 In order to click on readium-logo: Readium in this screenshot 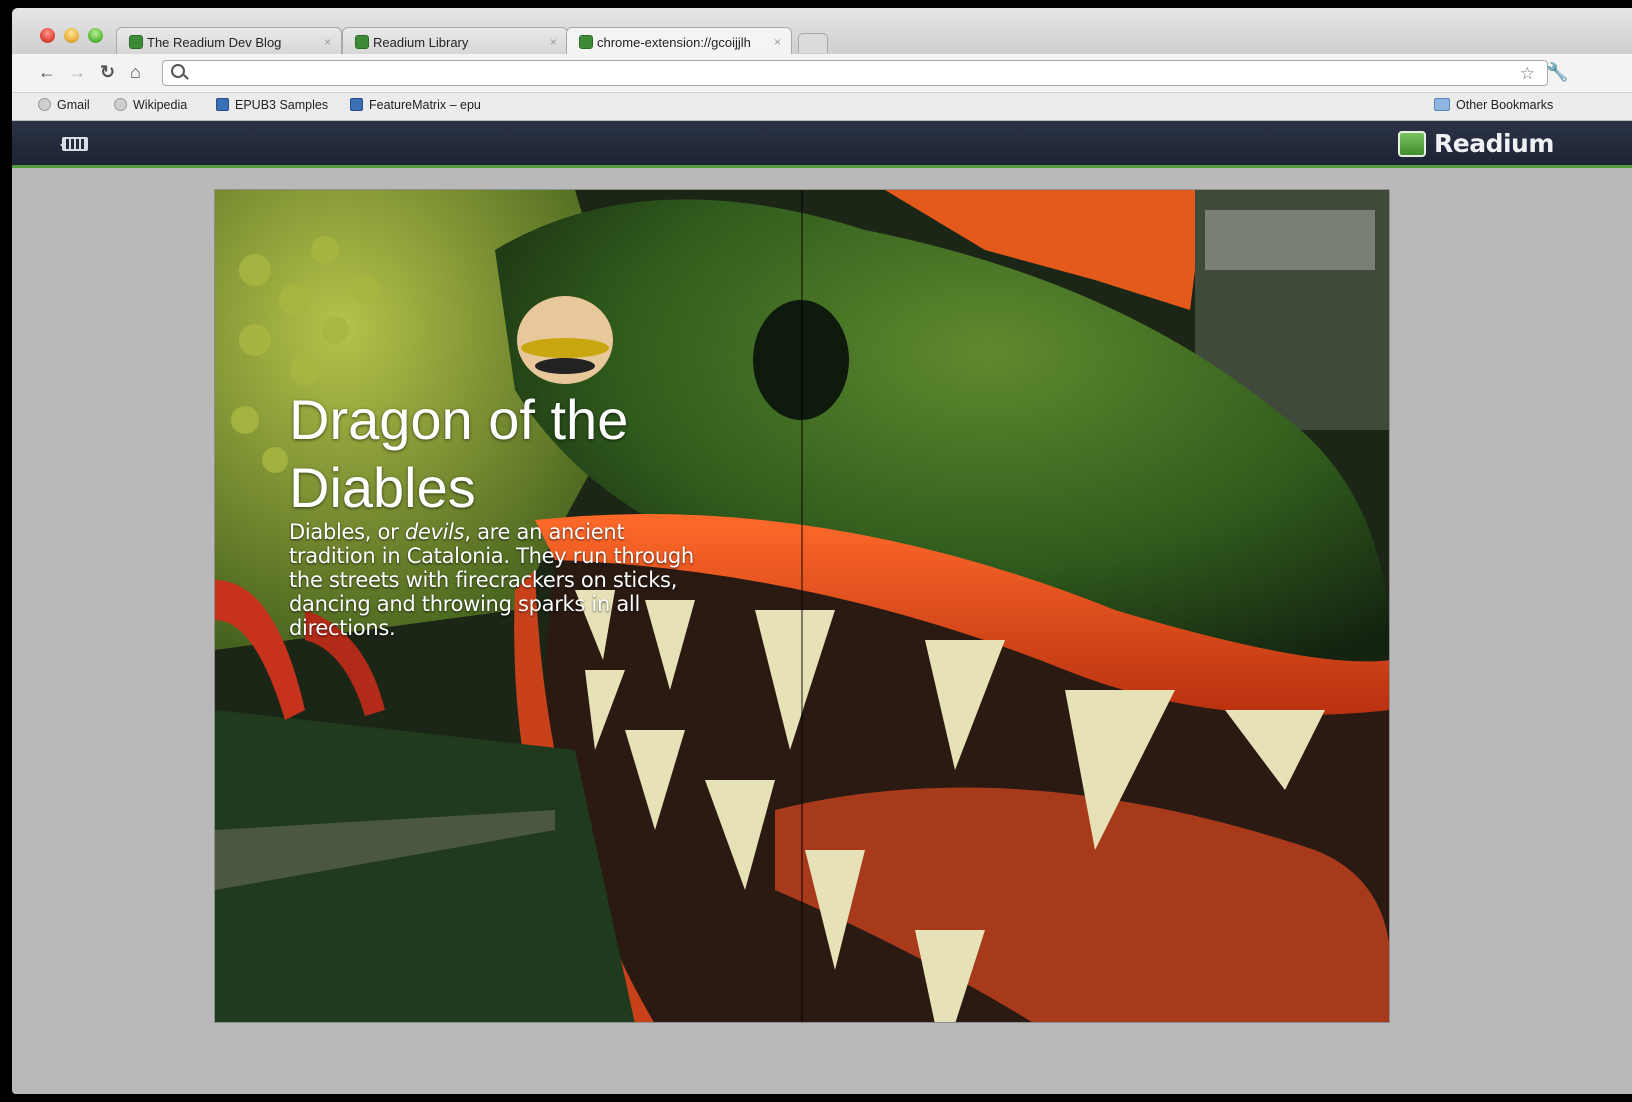, I will do `click(1476, 144)`.